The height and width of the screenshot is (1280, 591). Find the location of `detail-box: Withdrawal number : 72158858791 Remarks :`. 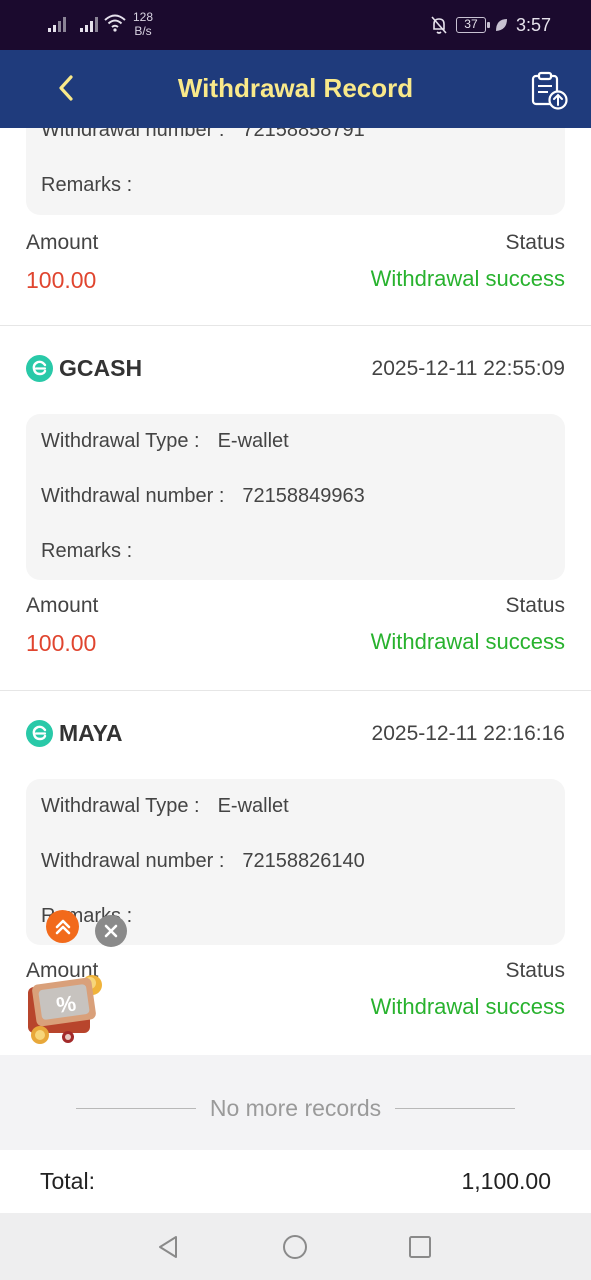

detail-box: Withdrawal number : 72158858791 Remarks : is located at coordinates (295, 171).